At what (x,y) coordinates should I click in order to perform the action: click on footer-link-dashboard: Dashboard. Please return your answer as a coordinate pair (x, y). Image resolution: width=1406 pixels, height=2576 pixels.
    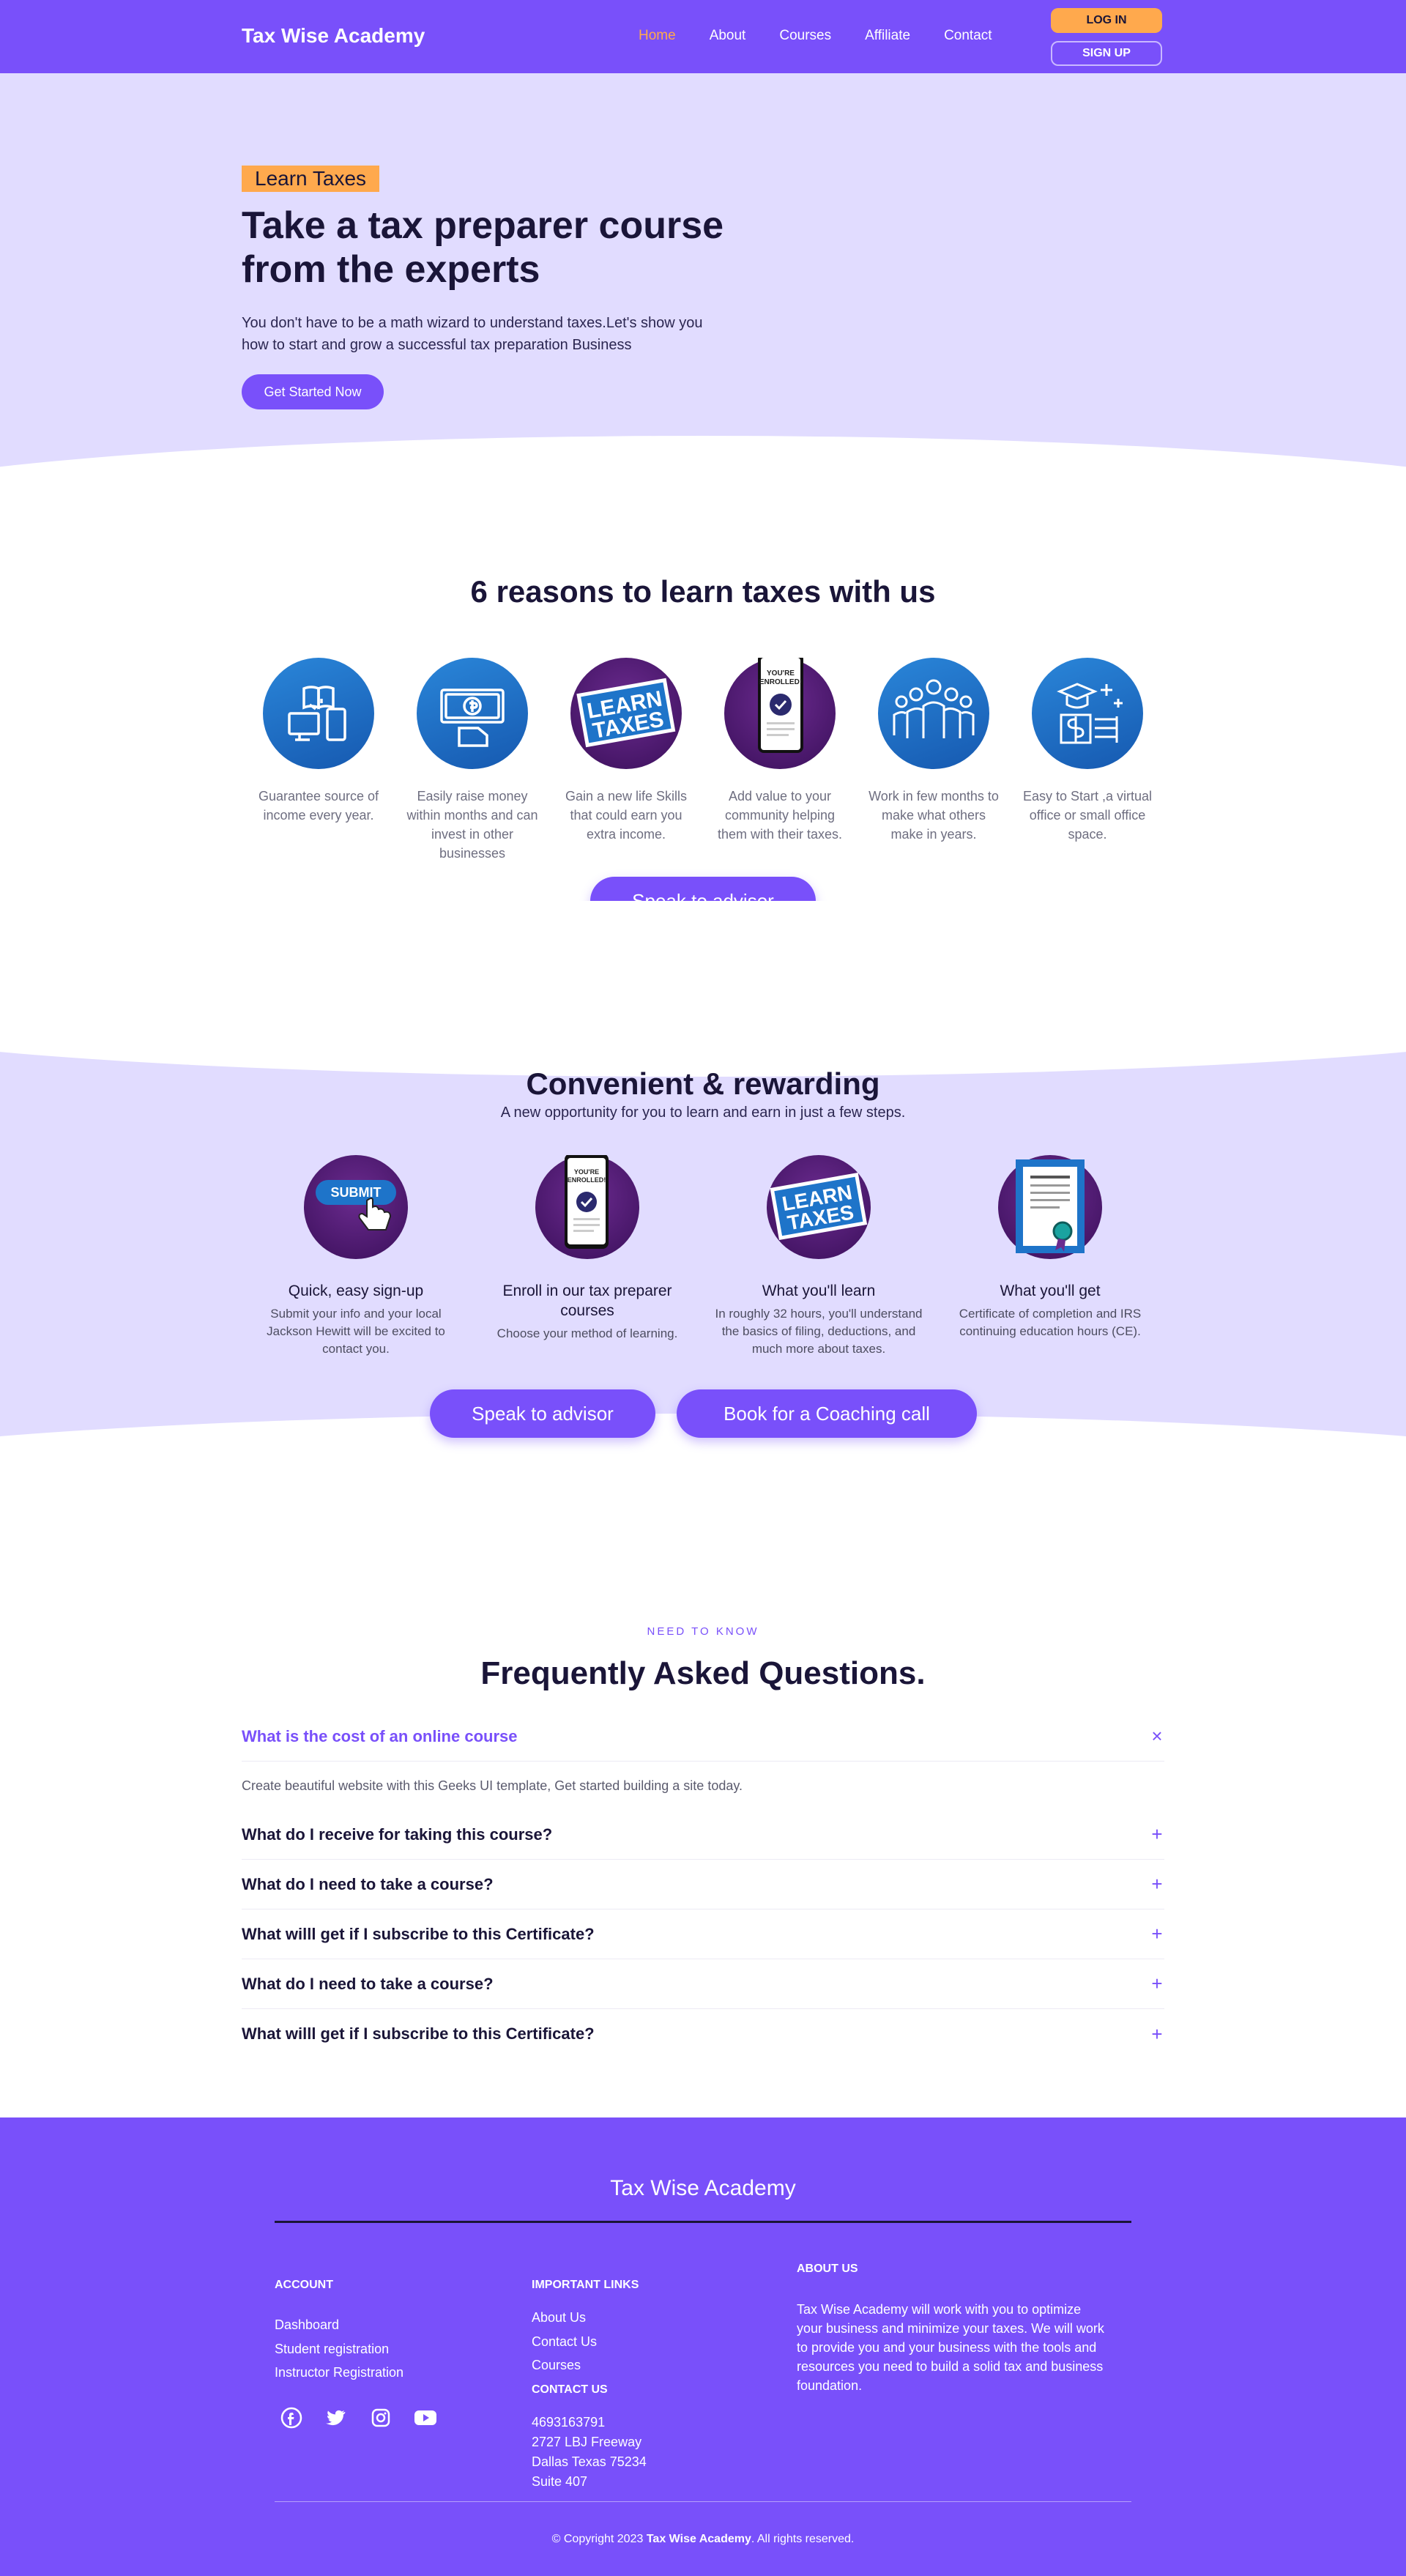
    Looking at the image, I should click on (307, 2325).